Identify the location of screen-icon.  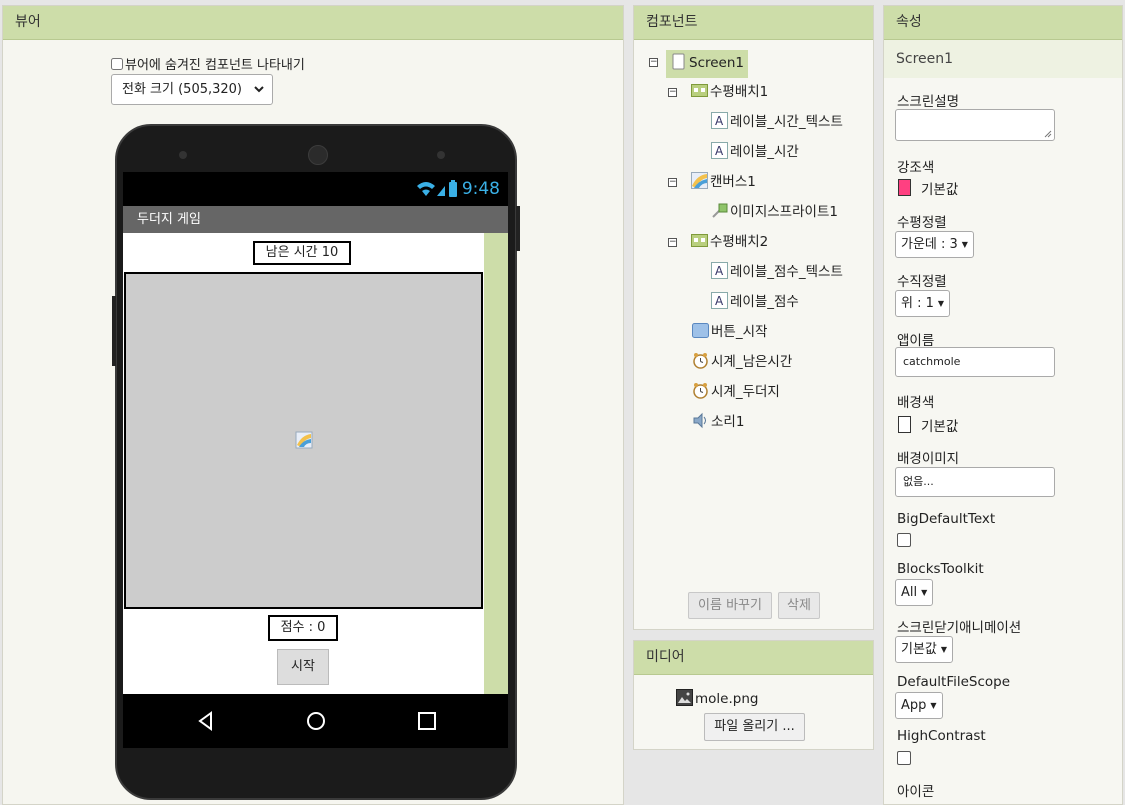
(678, 61).